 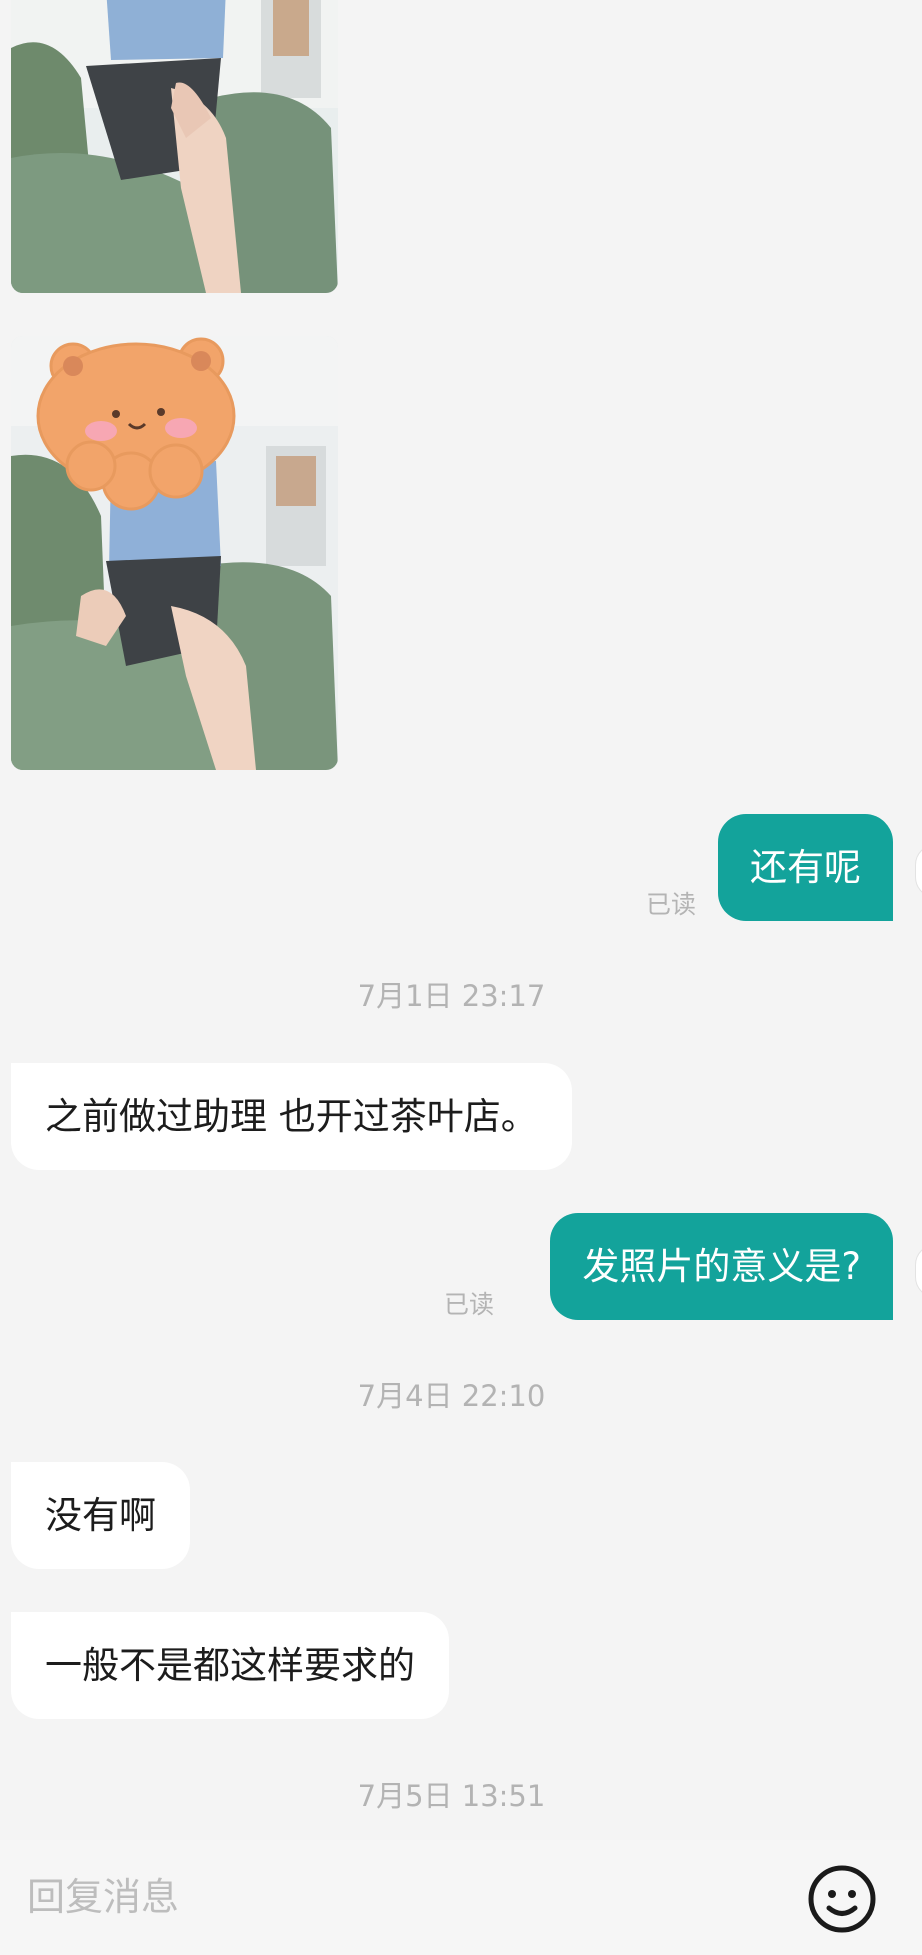 I want to click on incoming-message-bubble: 一般不是都这样要求的, so click(x=230, y=1665).